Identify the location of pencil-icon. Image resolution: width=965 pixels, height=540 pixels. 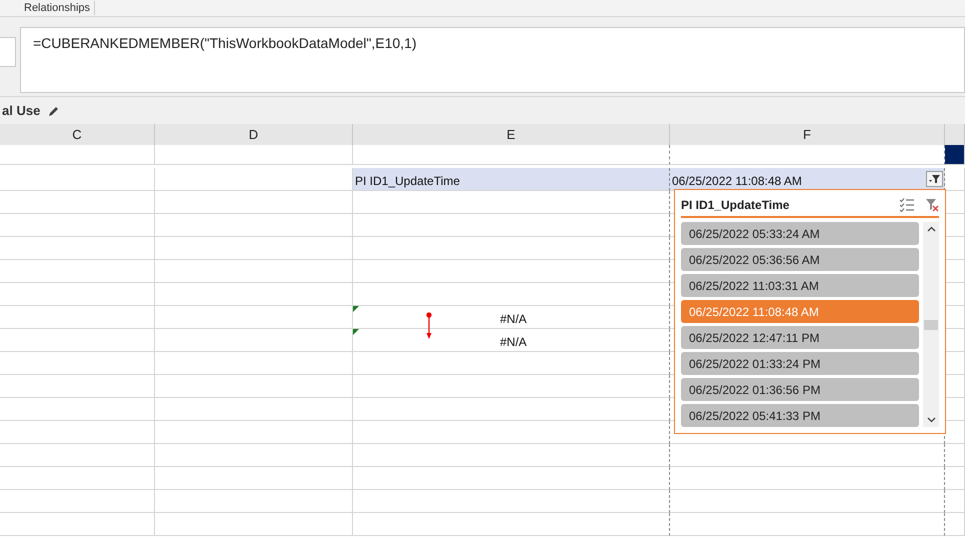
(54, 110).